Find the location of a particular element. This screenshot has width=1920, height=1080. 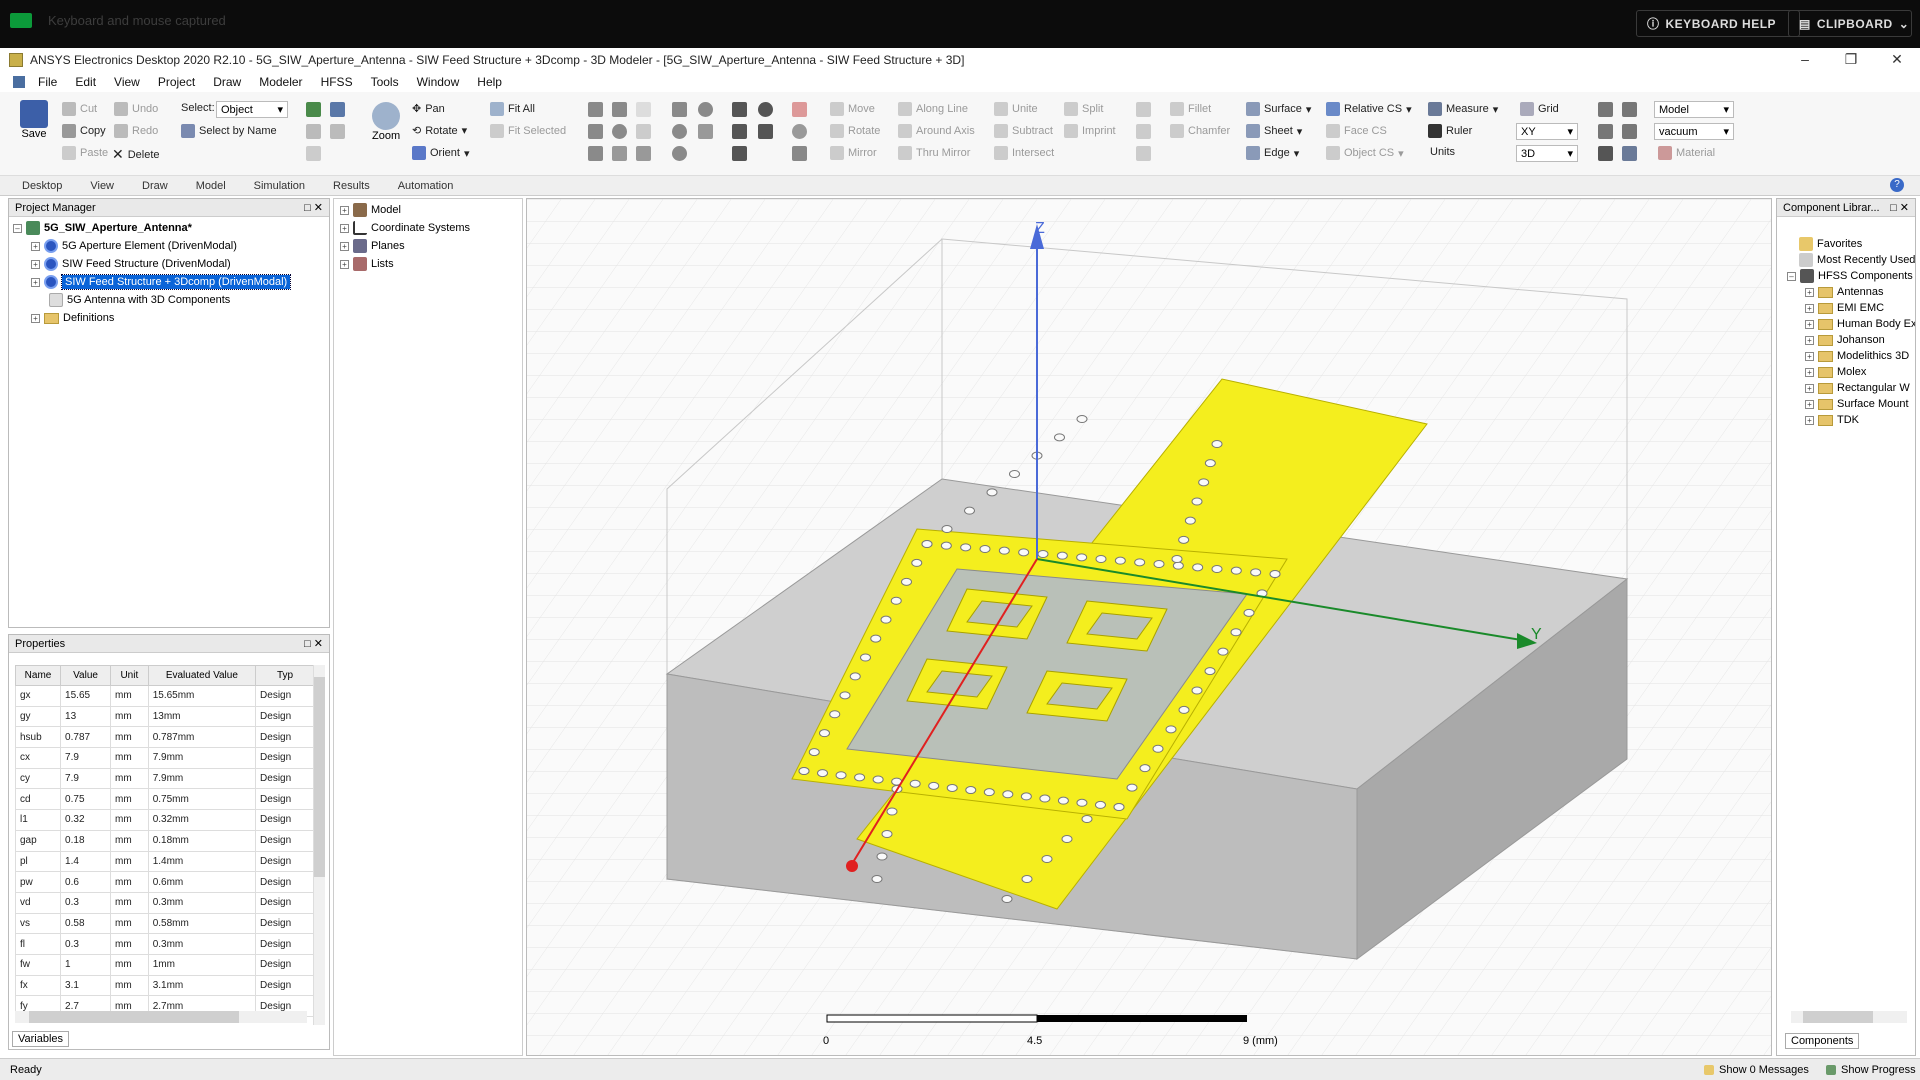

table-cell: 0.3mm is located at coordinates (202, 944).